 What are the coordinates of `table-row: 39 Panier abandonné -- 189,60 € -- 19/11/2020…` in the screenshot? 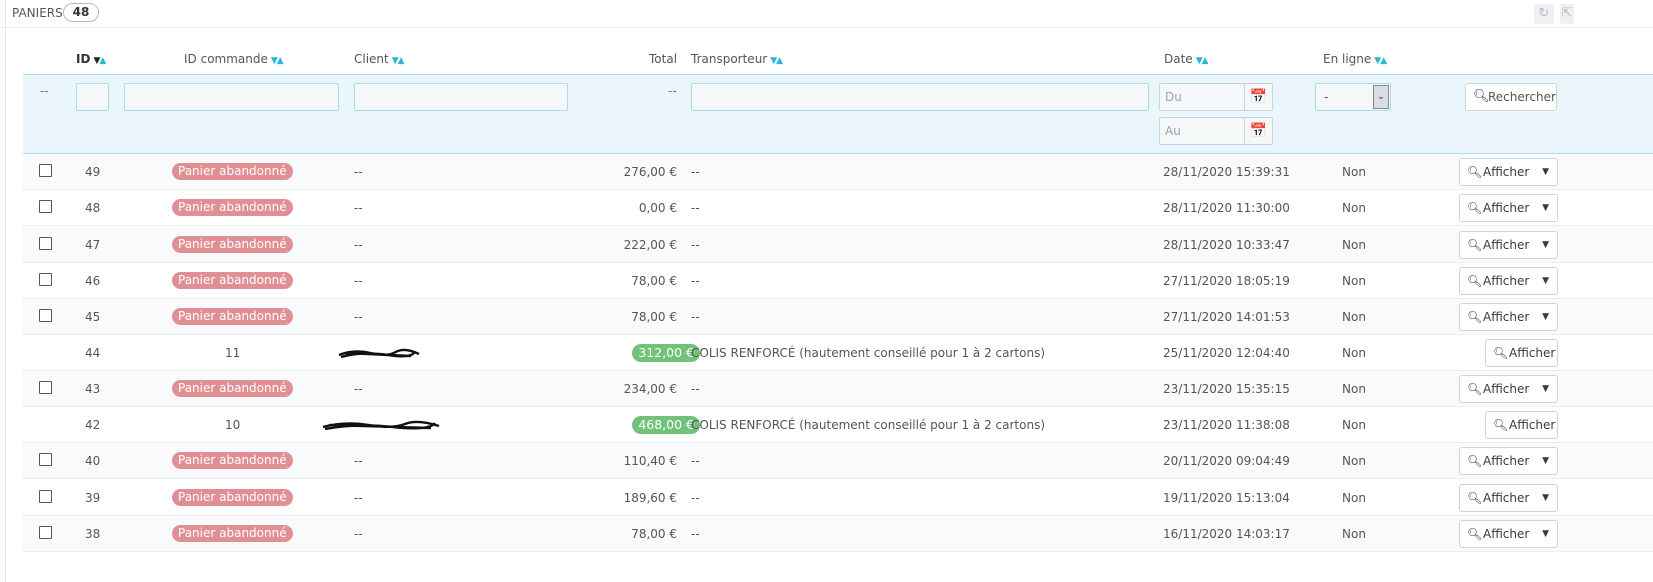 It's located at (838, 498).